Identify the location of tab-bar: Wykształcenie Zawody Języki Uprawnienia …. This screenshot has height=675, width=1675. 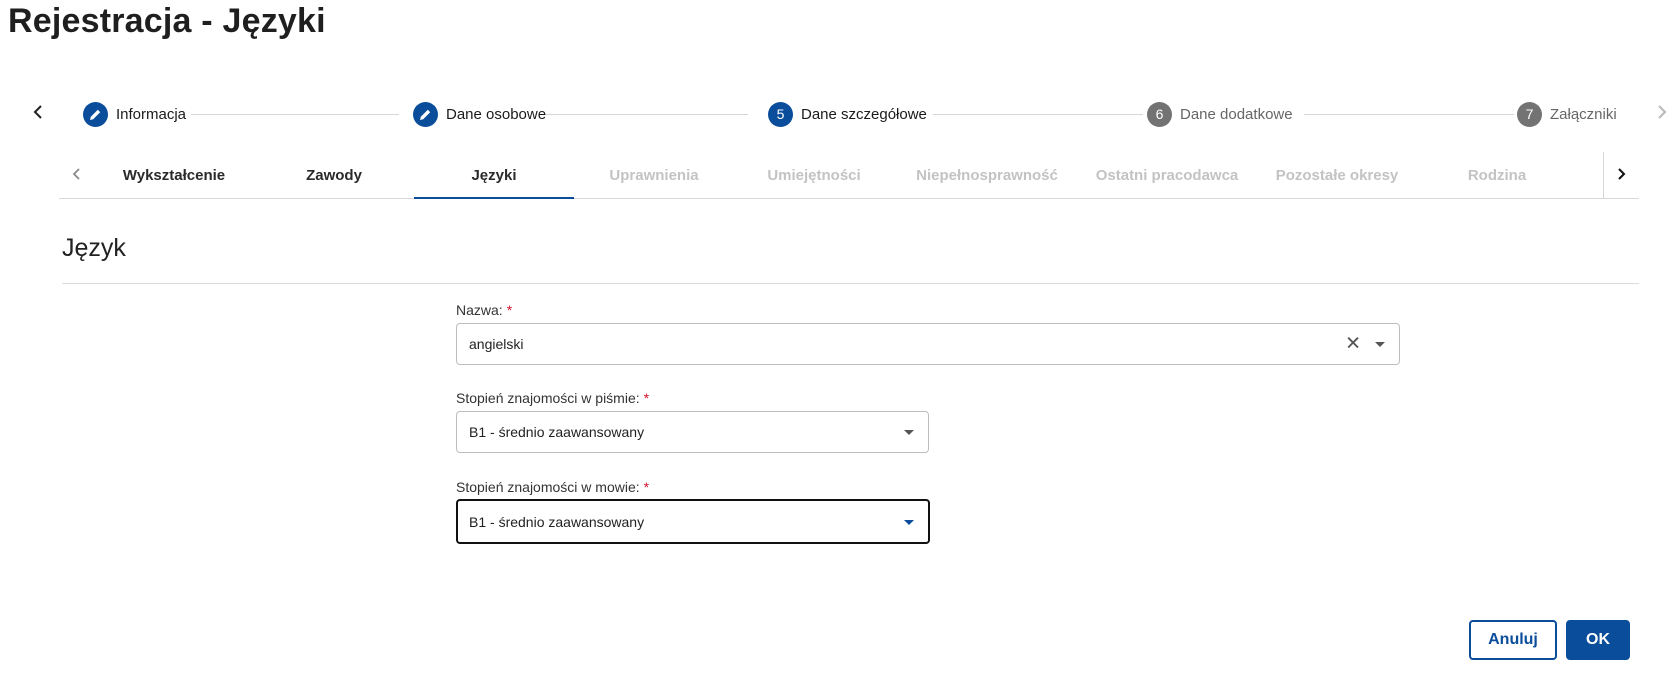
(849, 175).